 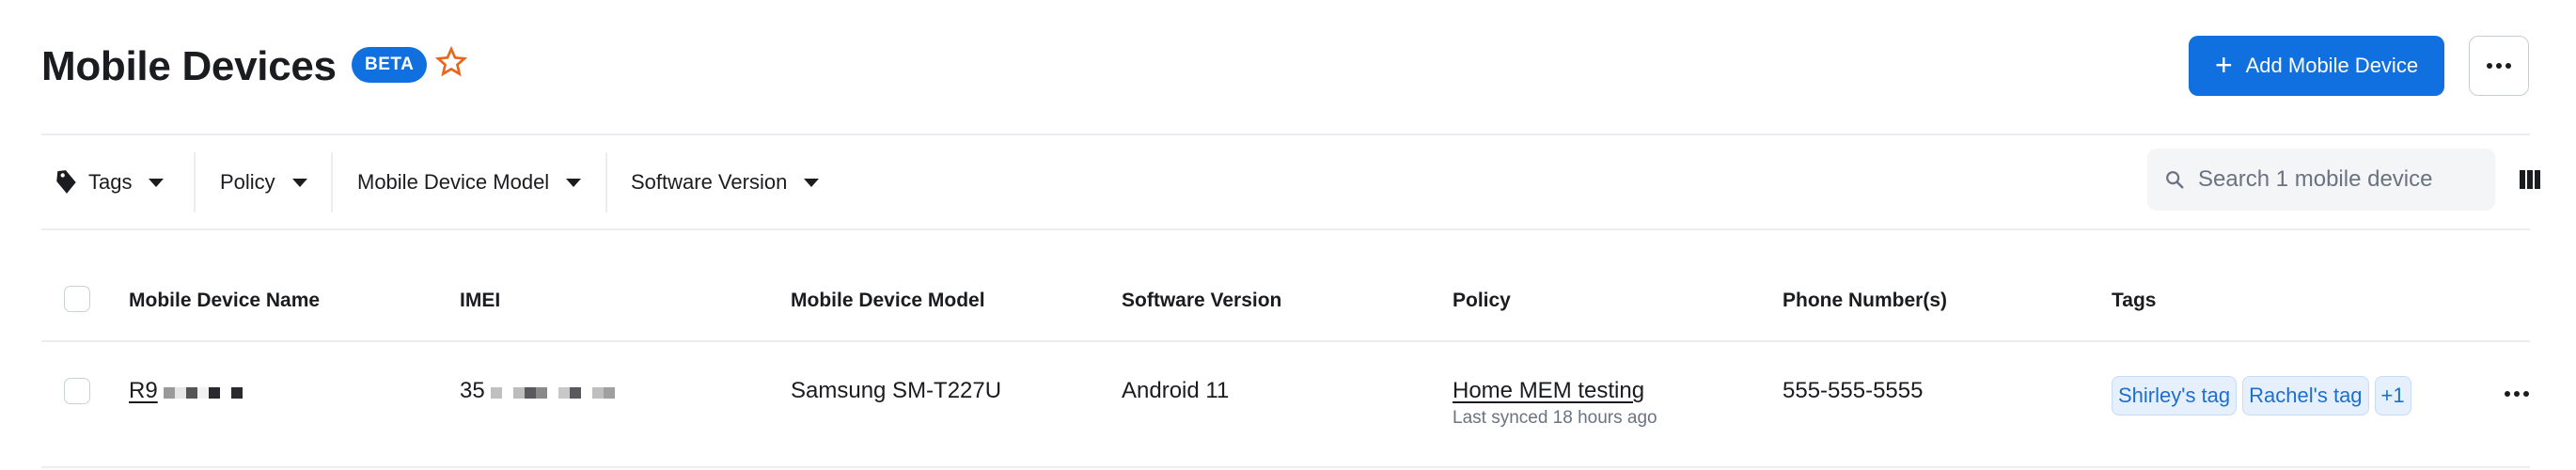 I want to click on tags-more-chip: +1, so click(x=2393, y=395).